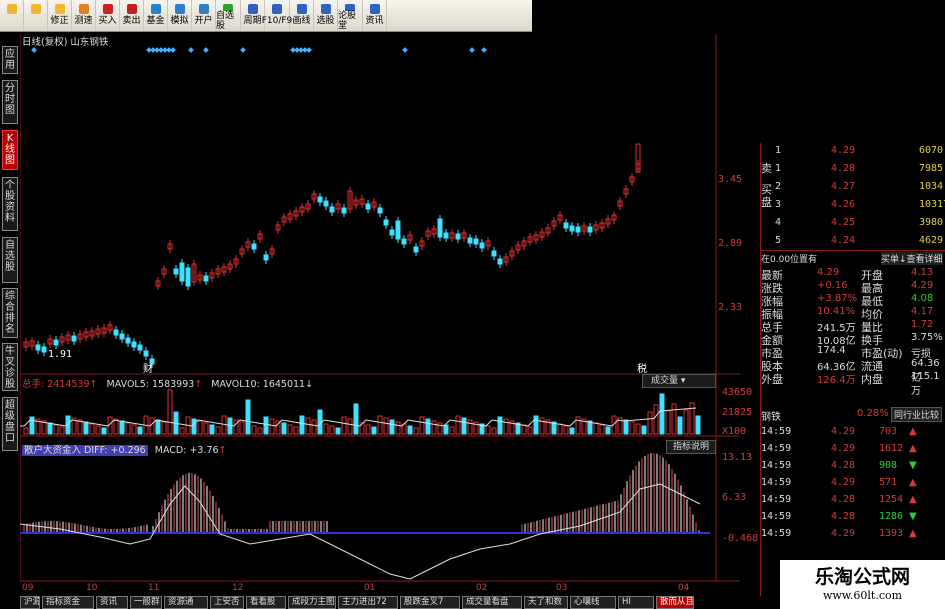 The image size is (945, 609). I want to click on total-volume: 总手: 2414539, so click(56, 384).